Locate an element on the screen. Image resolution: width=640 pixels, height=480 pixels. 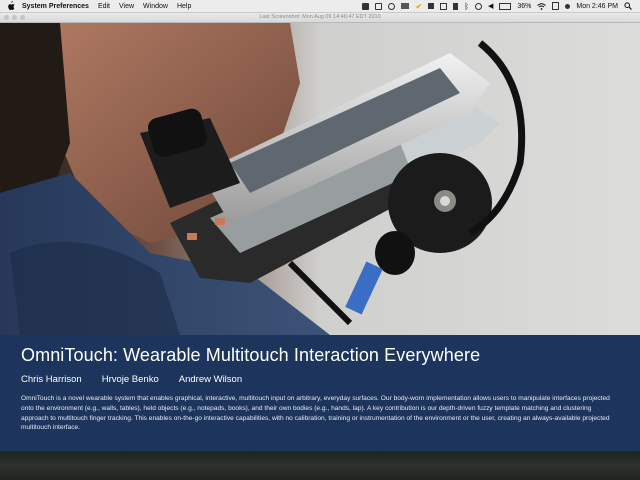
spotlight-icon is located at coordinates (628, 6).